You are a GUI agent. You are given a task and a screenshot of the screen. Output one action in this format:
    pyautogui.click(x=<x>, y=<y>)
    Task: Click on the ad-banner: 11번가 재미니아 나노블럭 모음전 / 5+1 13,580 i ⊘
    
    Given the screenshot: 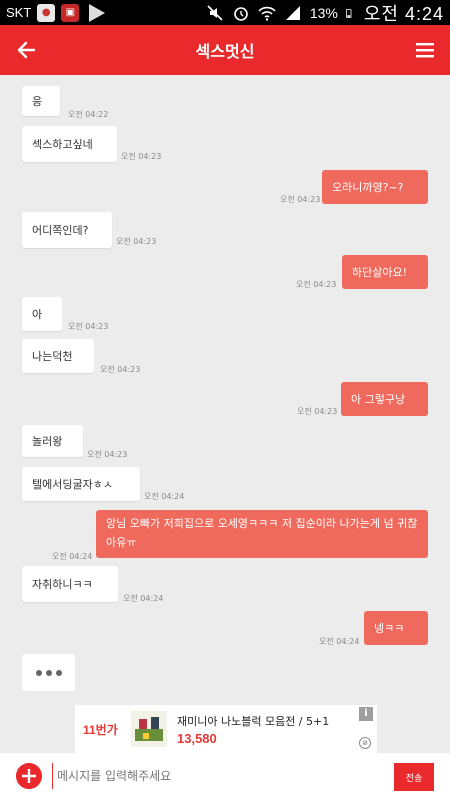 What is the action you would take?
    pyautogui.click(x=226, y=729)
    